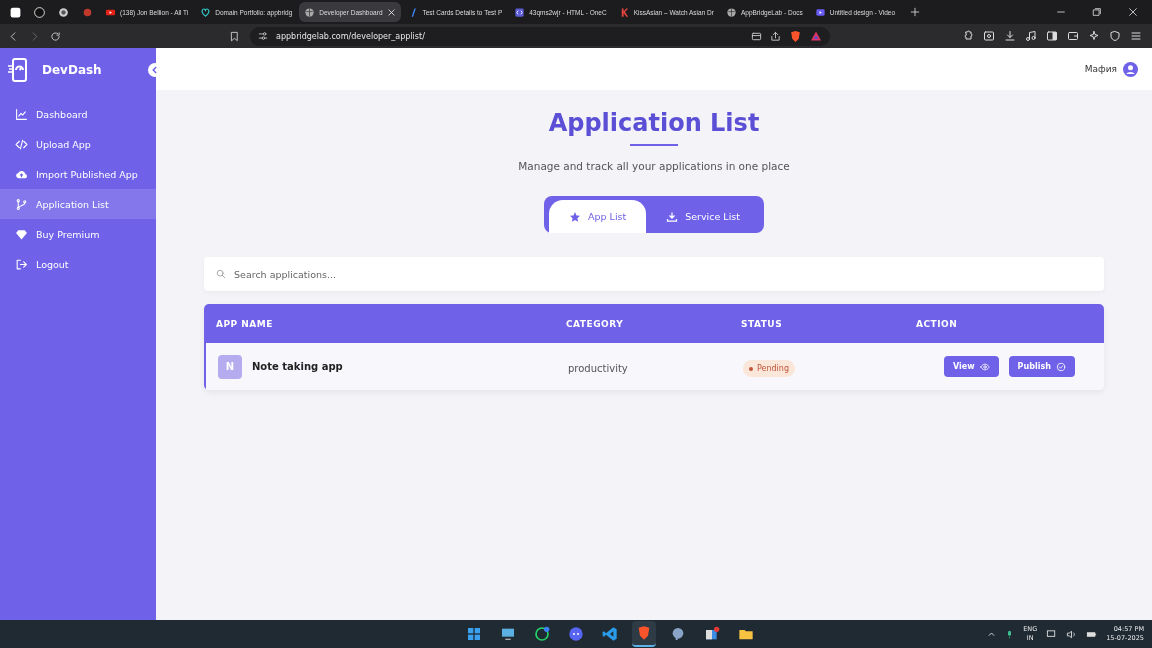  What do you see at coordinates (595, 323) in the screenshot?
I see `column-header: CATEGORY` at bounding box center [595, 323].